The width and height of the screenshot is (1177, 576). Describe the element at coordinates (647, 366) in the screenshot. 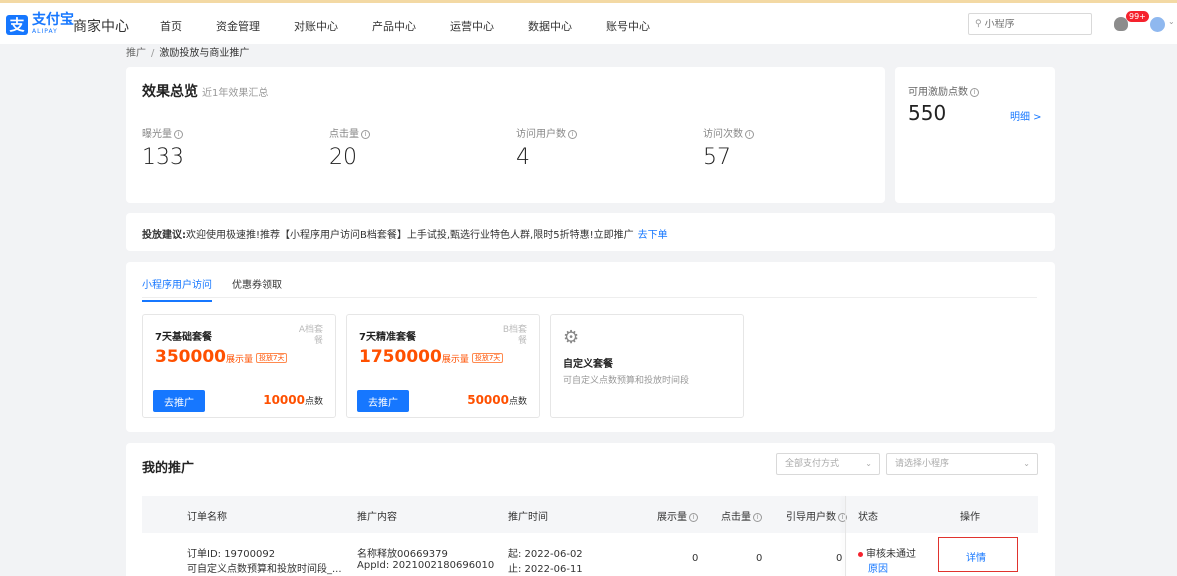

I see `package-card-custom: ⚙ 自定义套餐 可自定义点数预算和投放时间段` at that location.